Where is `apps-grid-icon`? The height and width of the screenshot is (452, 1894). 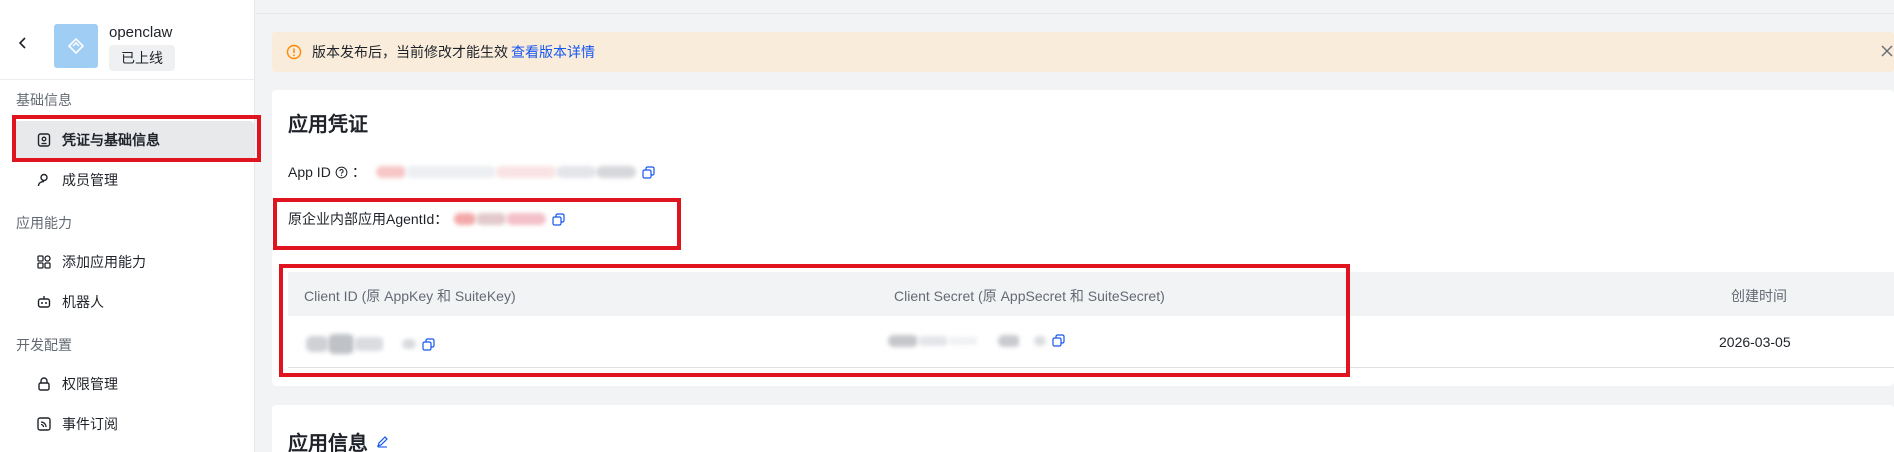
apps-grid-icon is located at coordinates (44, 262).